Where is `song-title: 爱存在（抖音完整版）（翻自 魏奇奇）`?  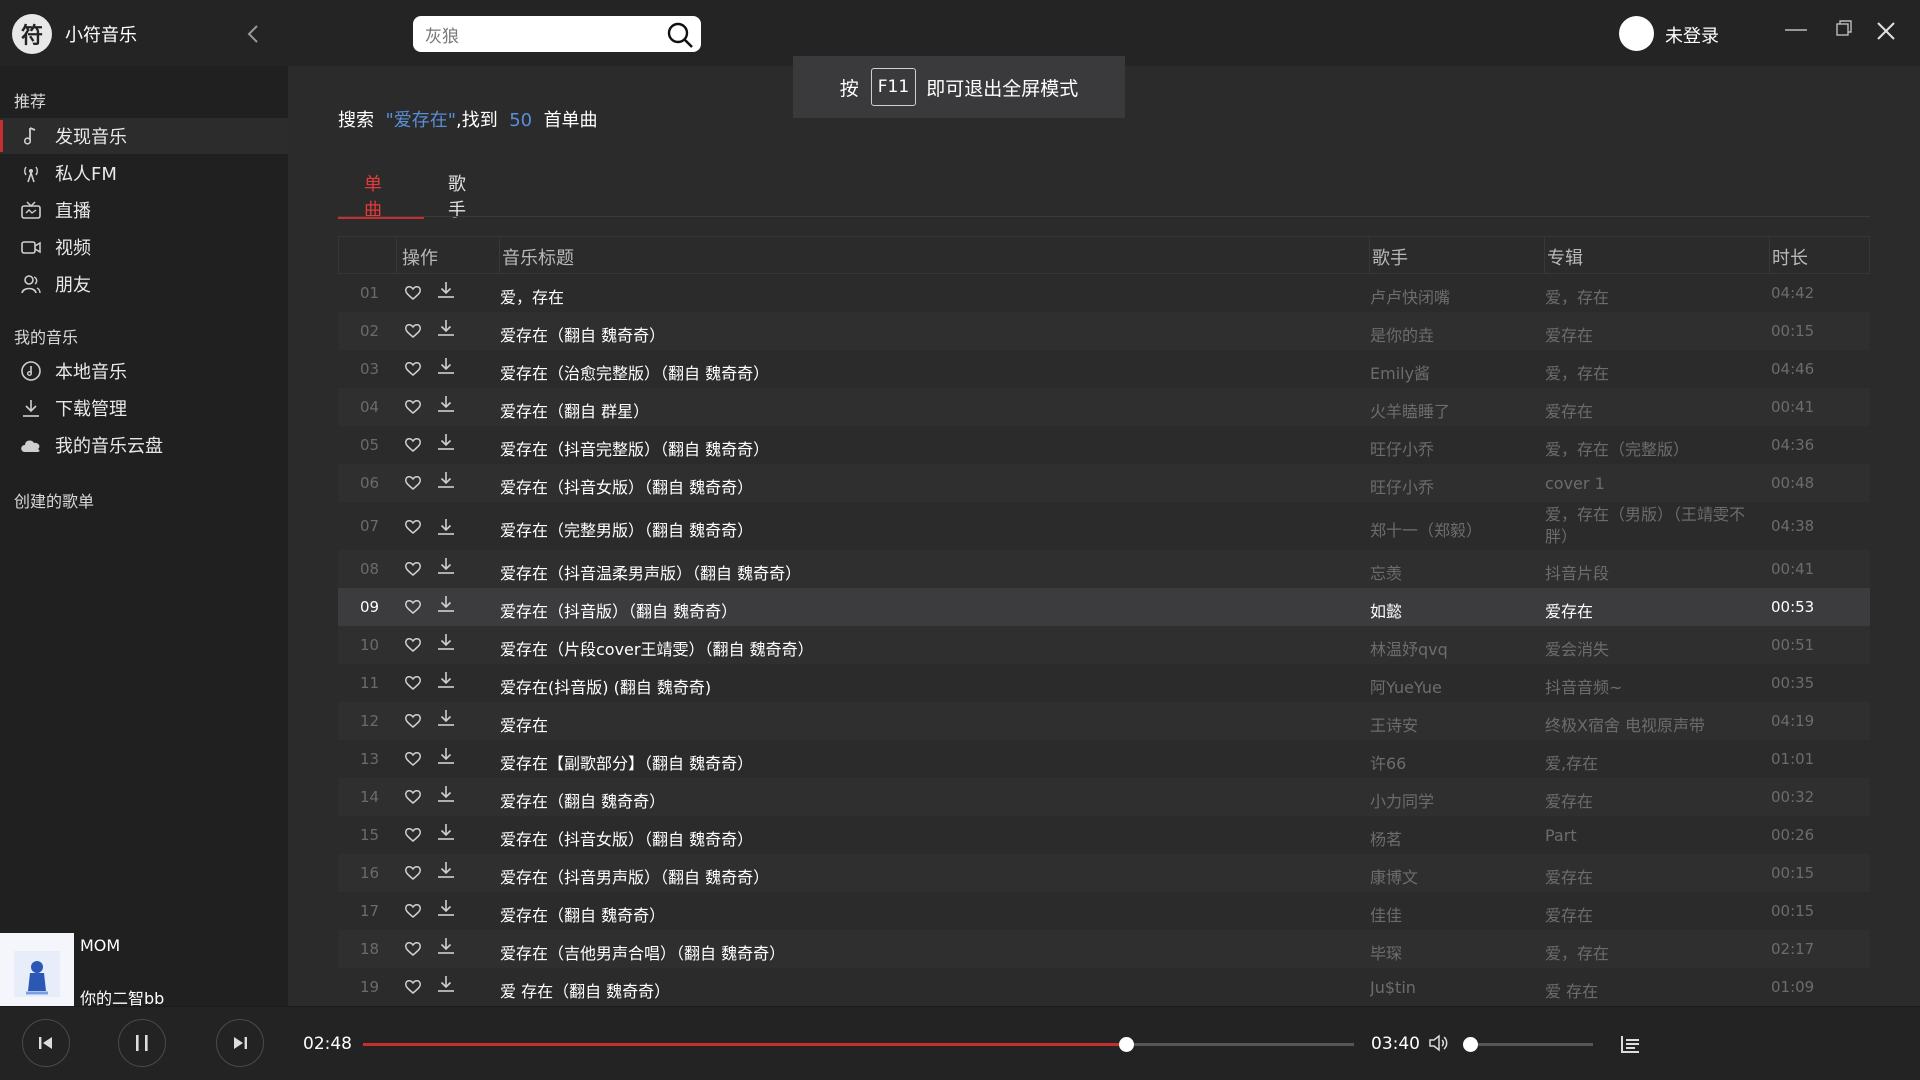 song-title: 爱存在（抖音完整版）（翻自 魏奇奇） is located at coordinates (850, 448).